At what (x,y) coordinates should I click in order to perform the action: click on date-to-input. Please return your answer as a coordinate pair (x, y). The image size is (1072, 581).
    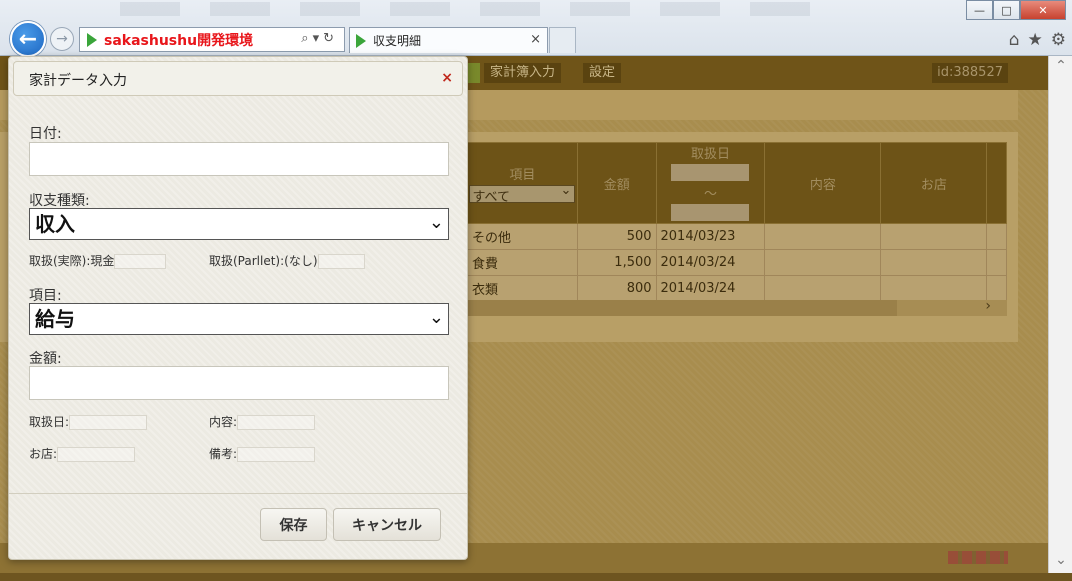
    Looking at the image, I should click on (710, 212).